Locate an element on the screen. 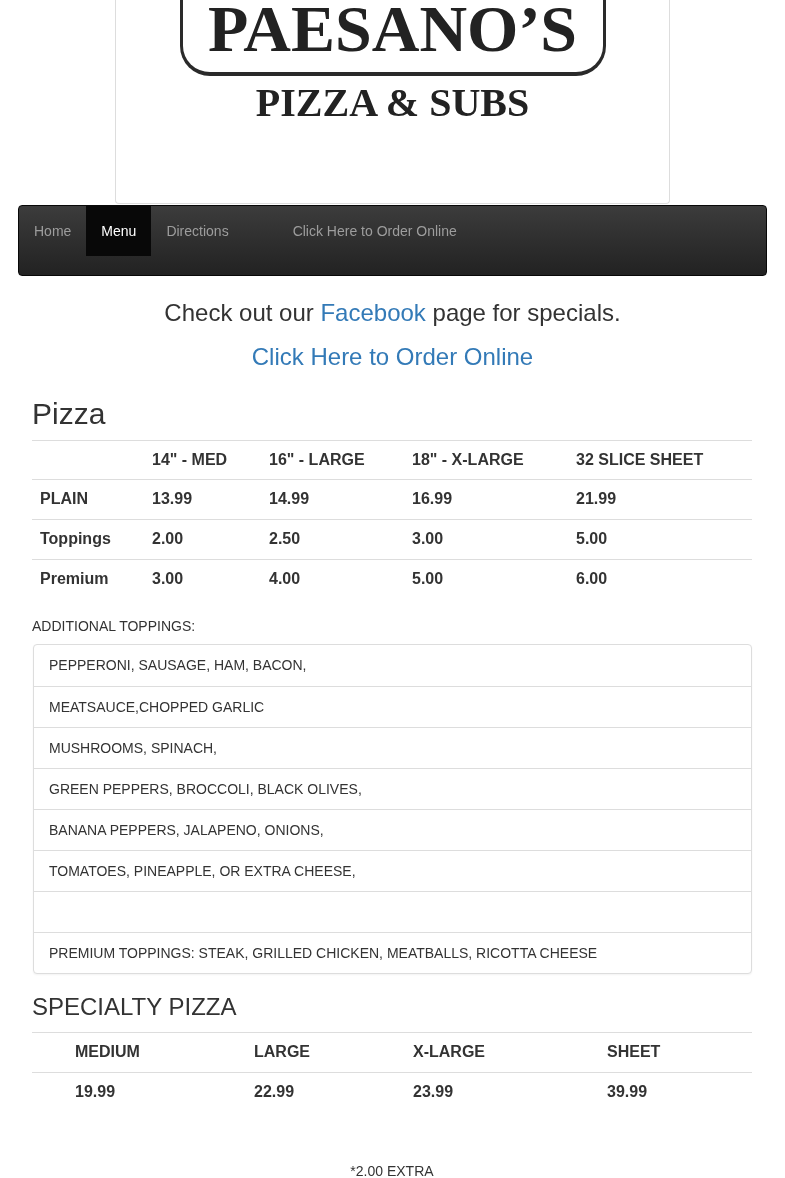 This screenshot has height=1178, width=785. specials-message: Check out our Facebook page for specials. is located at coordinates (392, 313).